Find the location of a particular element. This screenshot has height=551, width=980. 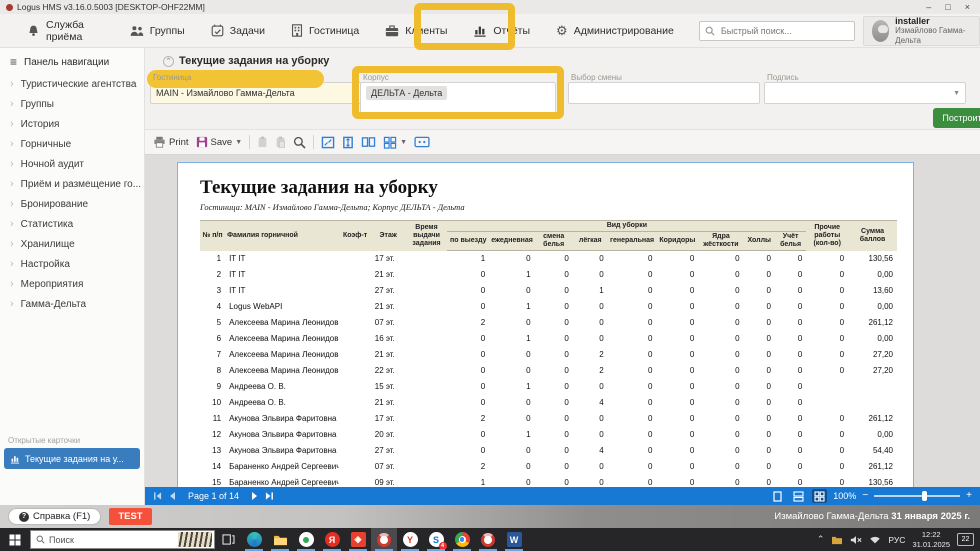

zoom-tool-button is located at coordinates (299, 142).